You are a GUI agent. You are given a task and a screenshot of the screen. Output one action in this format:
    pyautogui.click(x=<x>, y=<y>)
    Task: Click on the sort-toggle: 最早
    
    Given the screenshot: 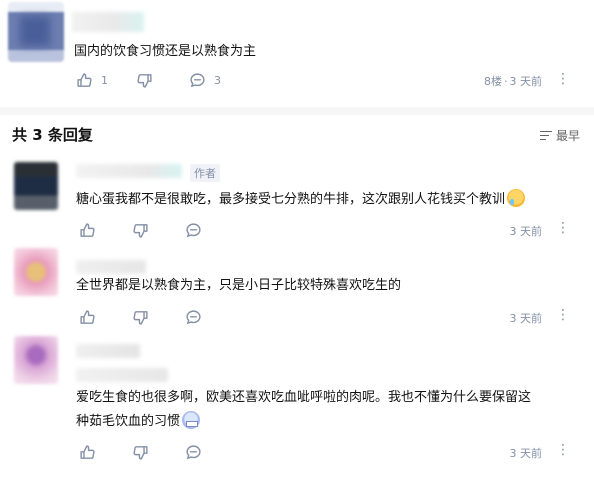 What is the action you would take?
    pyautogui.click(x=559, y=135)
    